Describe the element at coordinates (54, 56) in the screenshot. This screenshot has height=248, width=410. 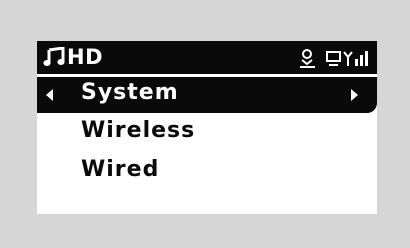
I see `music-note-icon` at that location.